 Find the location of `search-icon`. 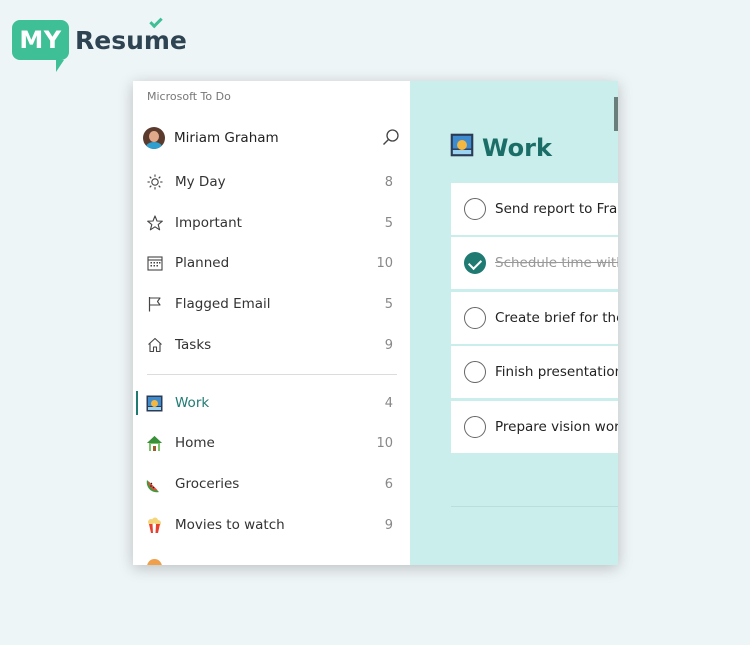

search-icon is located at coordinates (391, 137).